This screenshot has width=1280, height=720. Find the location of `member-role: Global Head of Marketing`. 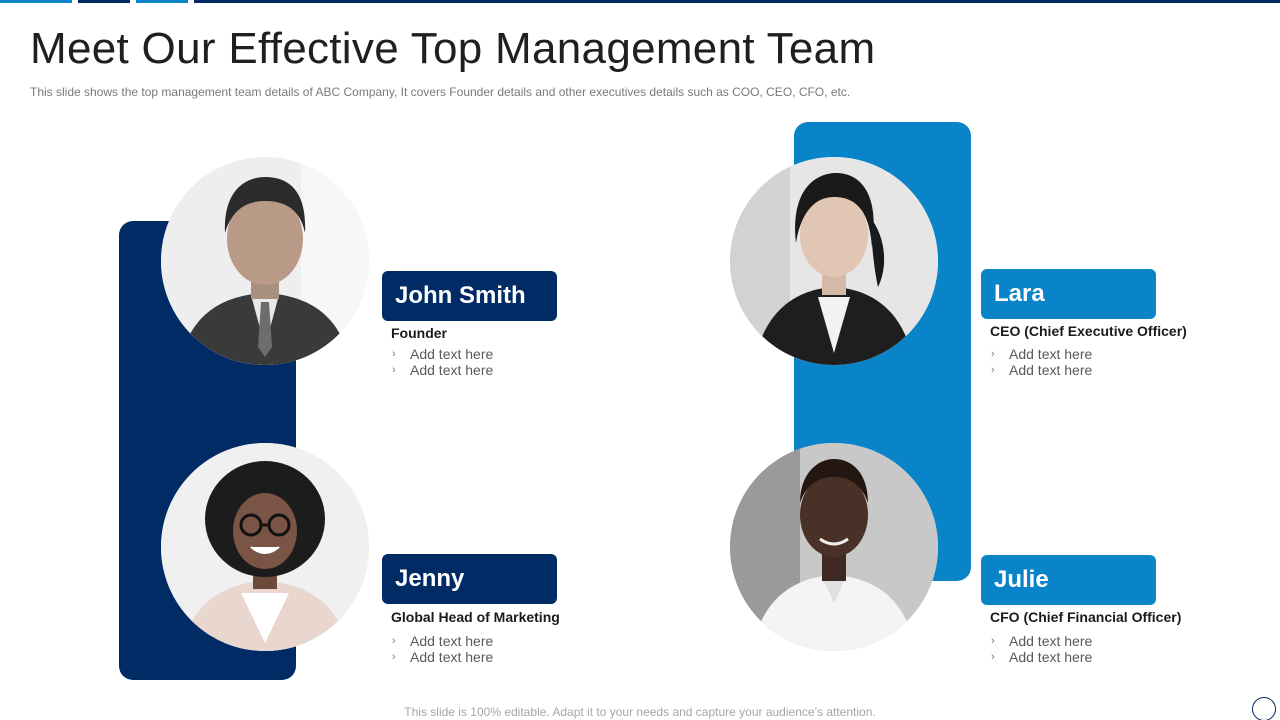

member-role: Global Head of Marketing is located at coordinates (475, 617).